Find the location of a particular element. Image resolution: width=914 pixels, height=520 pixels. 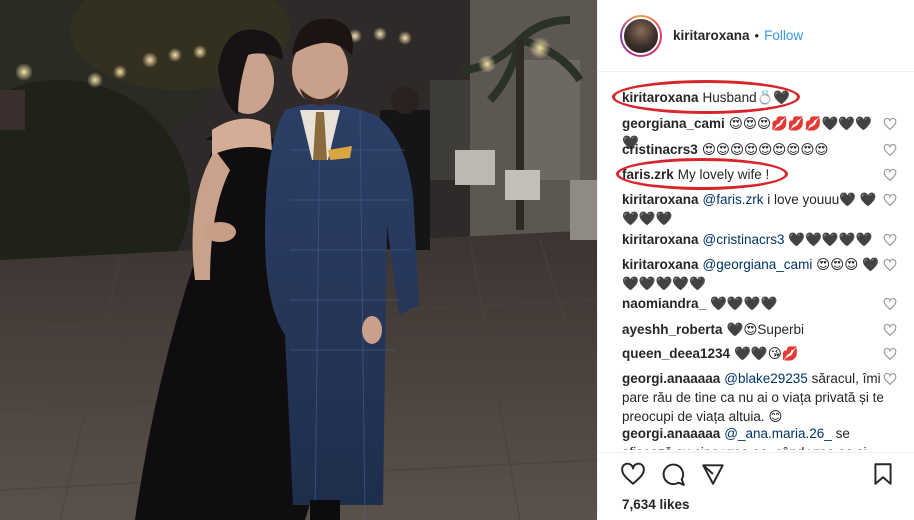

comment-mention: @faris.zrk is located at coordinates (733, 199).